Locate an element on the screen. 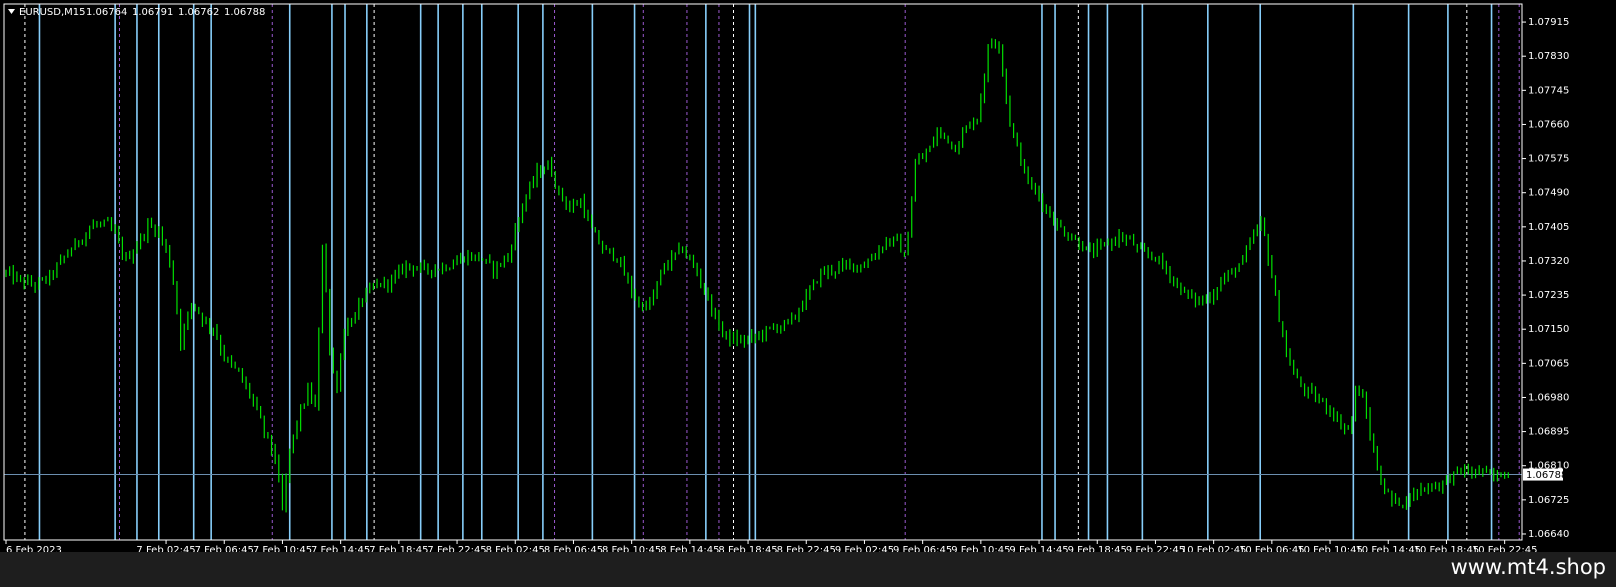 Image resolution: width=1616 pixels, height=587 pixels. time-tick-label: 10 Feb 18:45 is located at coordinates (1447, 548).